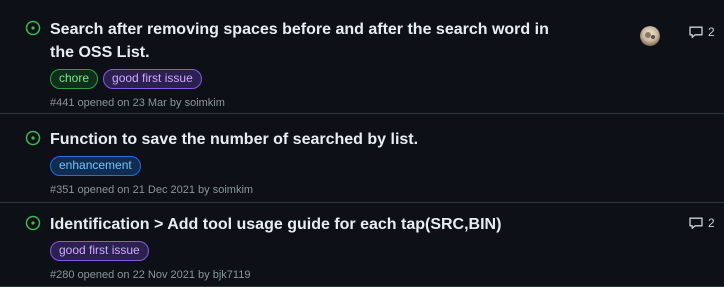  I want to click on issue-opened-text: opened on 23 Mar by, so click(129, 103).